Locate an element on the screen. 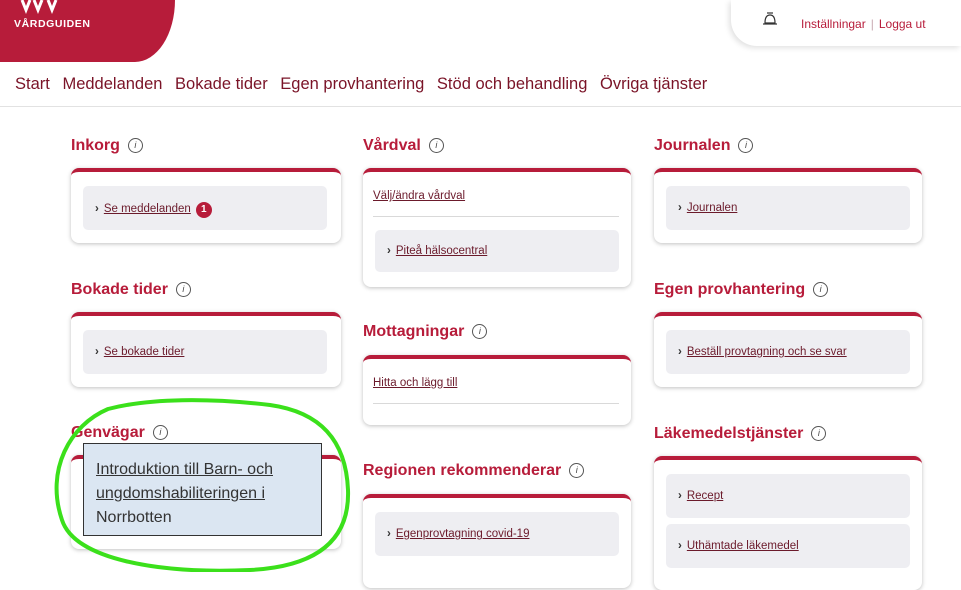  tooltip-line-3: Norrbotten is located at coordinates (134, 517).